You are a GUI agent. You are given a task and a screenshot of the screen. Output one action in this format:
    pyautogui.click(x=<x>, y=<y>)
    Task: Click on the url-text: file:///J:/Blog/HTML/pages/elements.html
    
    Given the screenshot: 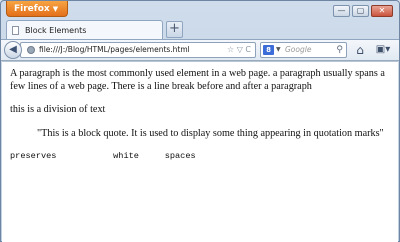 What is the action you would take?
    pyautogui.click(x=114, y=50)
    